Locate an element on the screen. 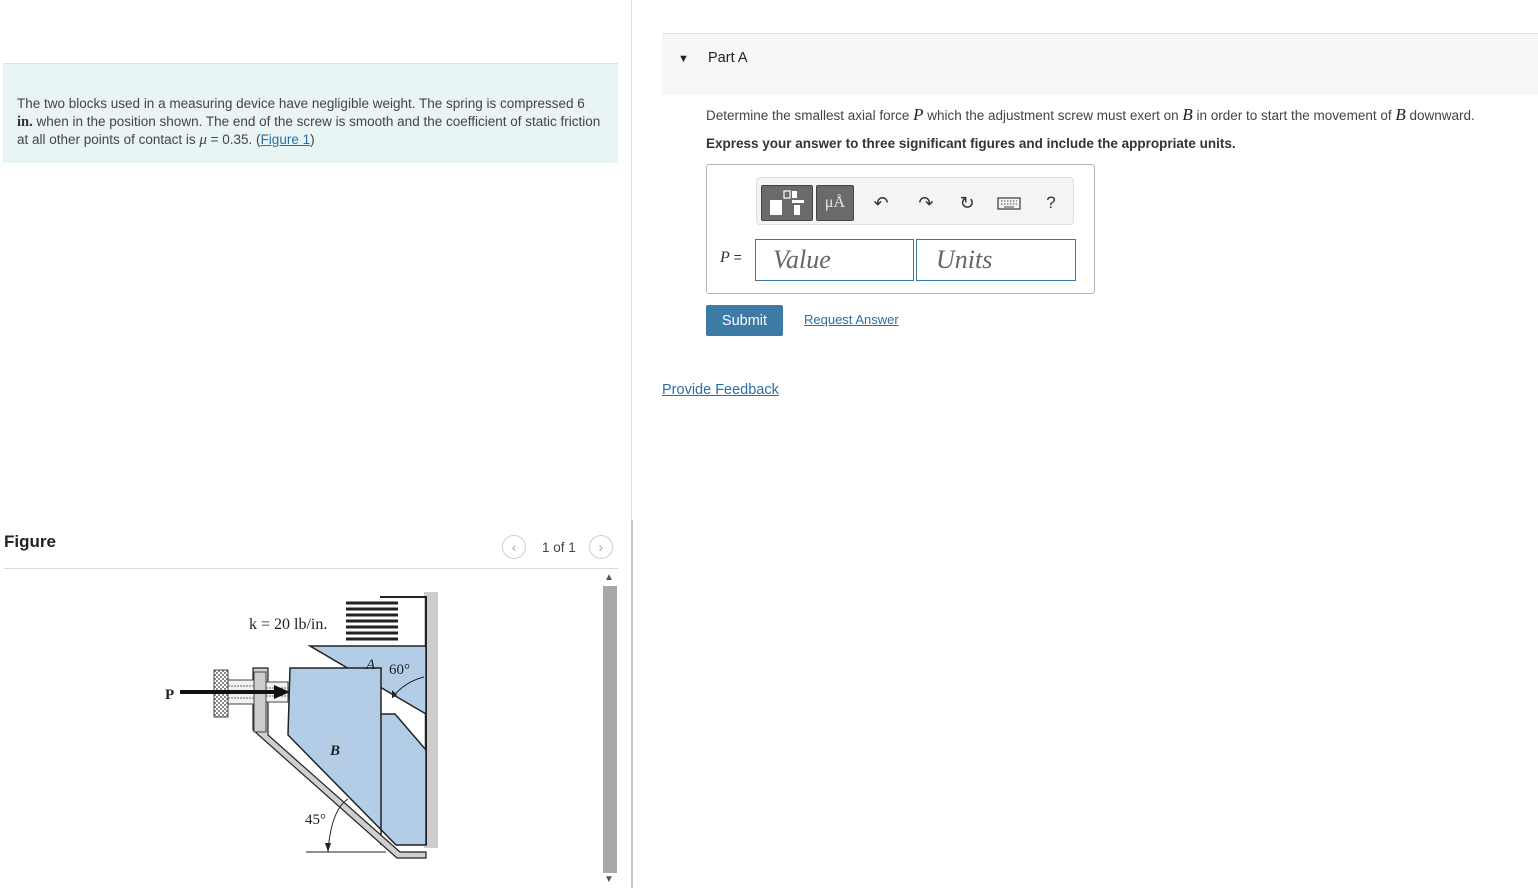 The width and height of the screenshot is (1538, 888). chevron-right-icon: › is located at coordinates (600, 547).